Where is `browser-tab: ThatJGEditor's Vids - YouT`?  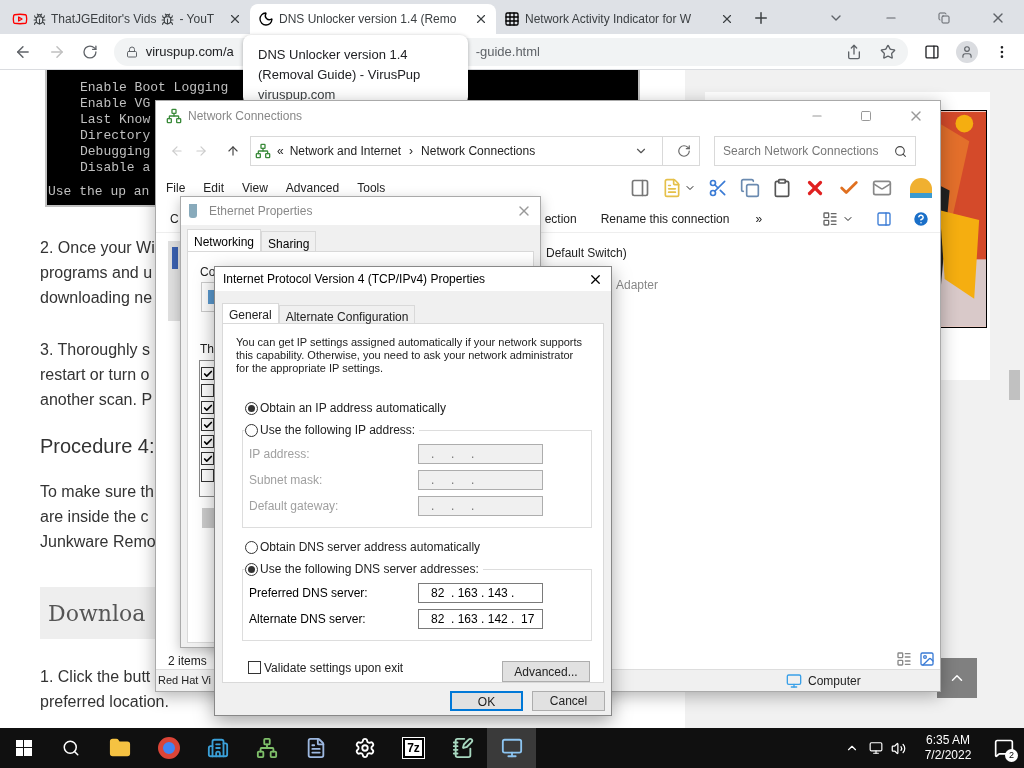
browser-tab: ThatJGEditor's Vids - YouT is located at coordinates (127, 19).